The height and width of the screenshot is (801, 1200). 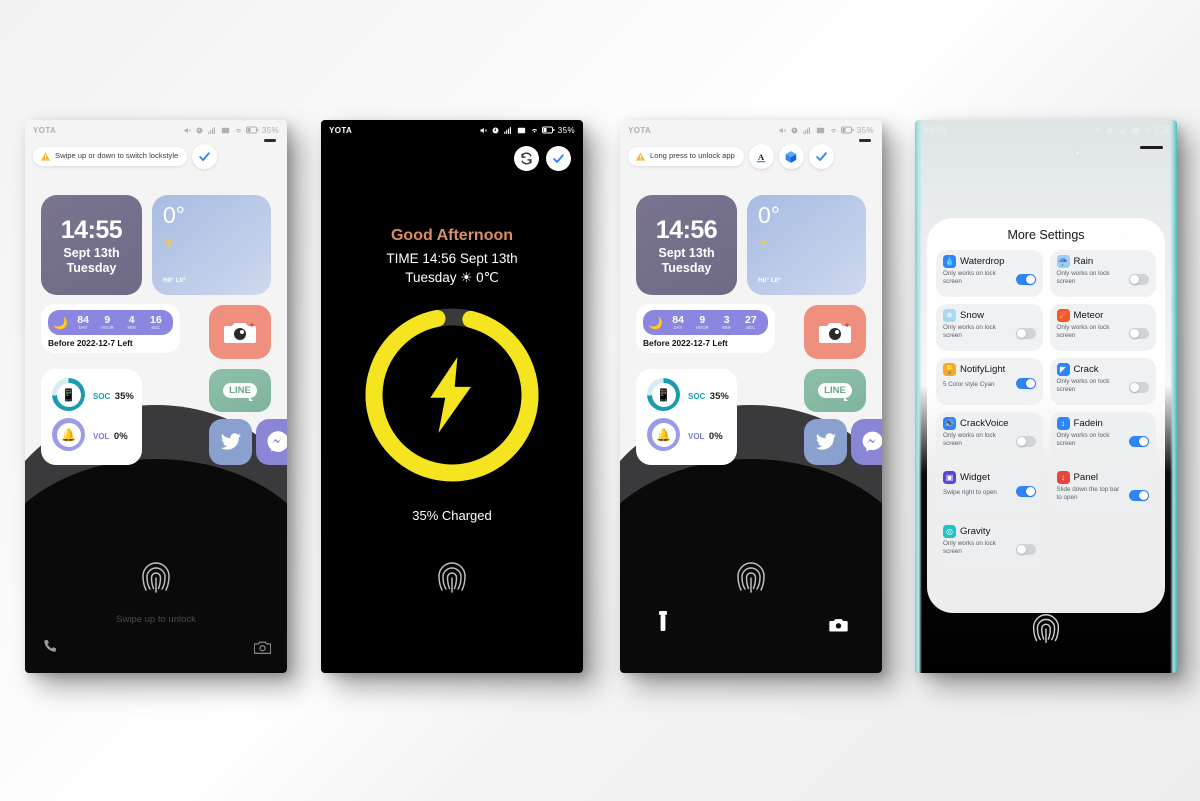 What do you see at coordinates (989, 435) in the screenshot?
I see `effect-card-crackvoice: 🔊 CrackVoice Only works on lock screen` at bounding box center [989, 435].